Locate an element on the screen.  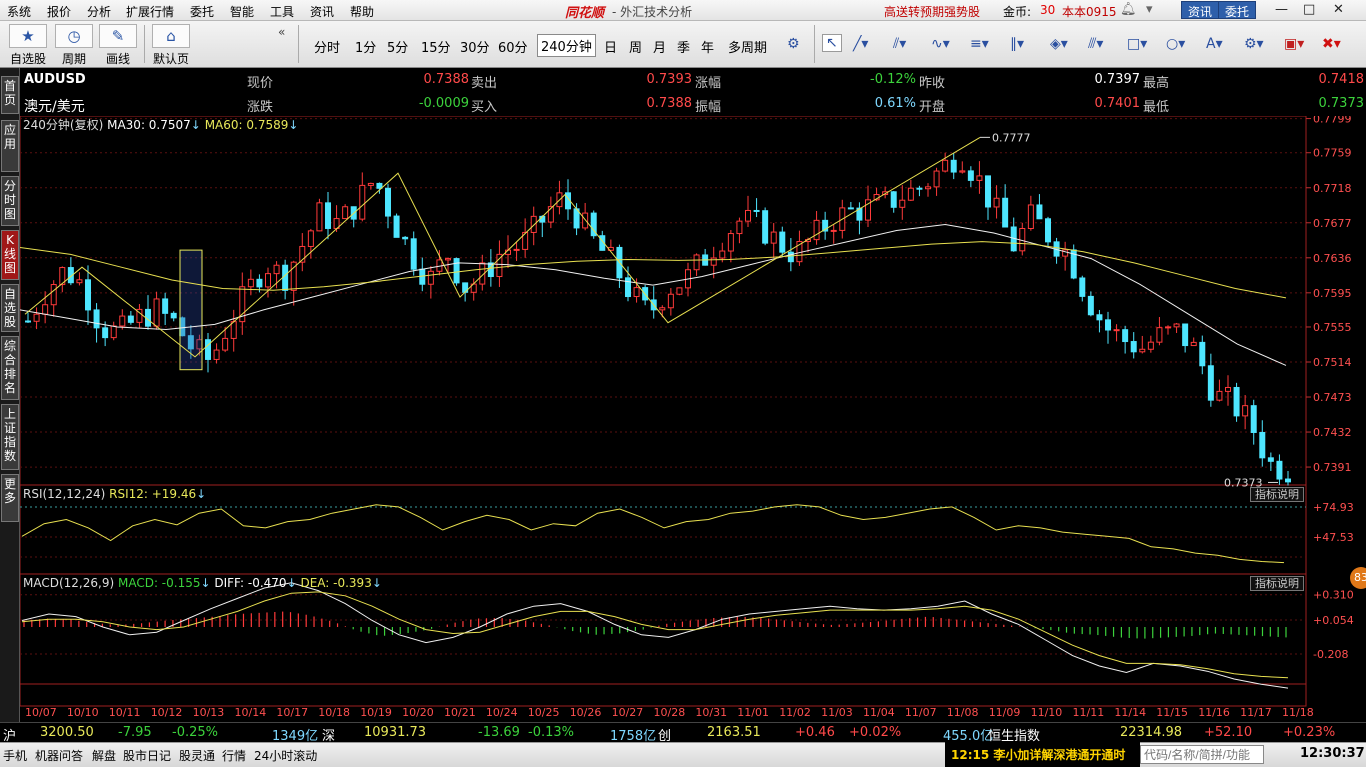
sidebar-tab-home: 首页 is located at coordinates (10, 95).